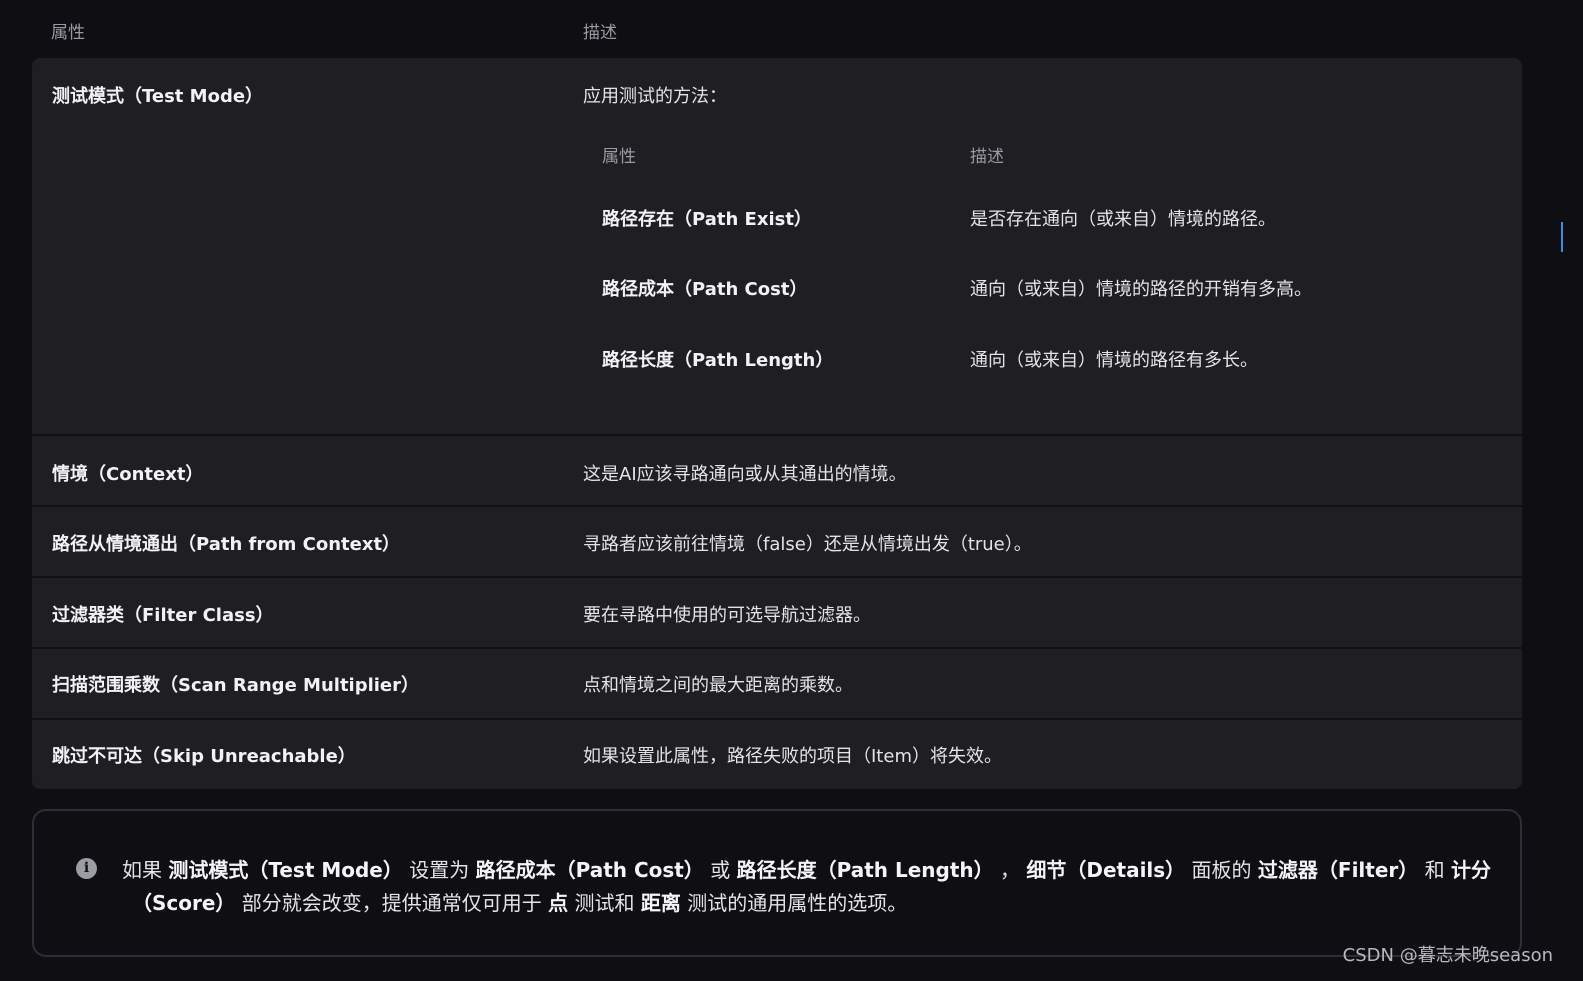  I want to click on property-description: 应用测试的方法：, so click(655, 96).